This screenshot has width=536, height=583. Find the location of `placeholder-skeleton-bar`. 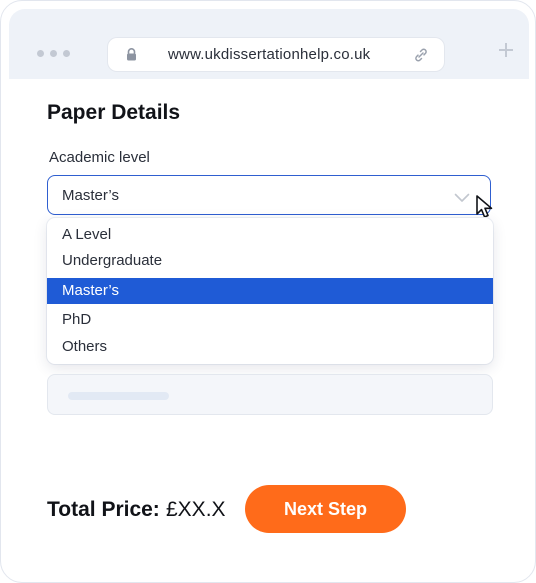

placeholder-skeleton-bar is located at coordinates (118, 396).